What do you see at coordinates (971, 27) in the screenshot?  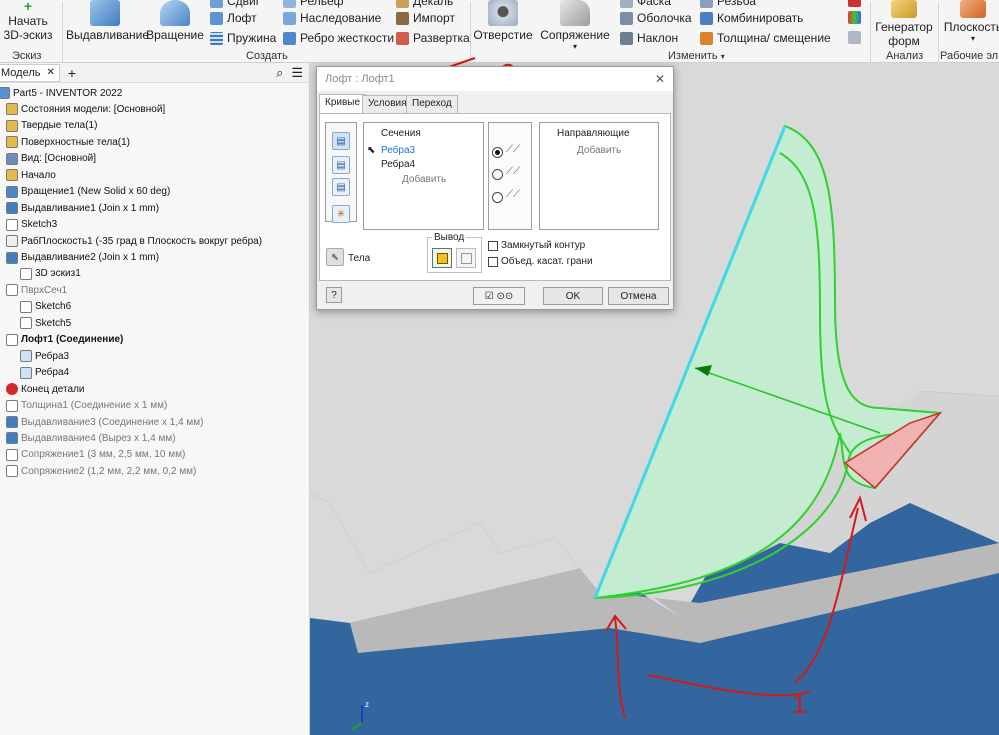 I see `plane-label: Плоскость` at bounding box center [971, 27].